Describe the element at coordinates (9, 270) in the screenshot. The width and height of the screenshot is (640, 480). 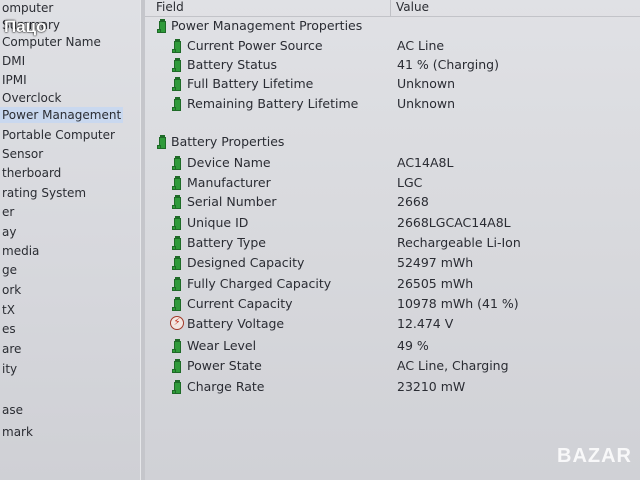
I see `tree-item: ge` at that location.